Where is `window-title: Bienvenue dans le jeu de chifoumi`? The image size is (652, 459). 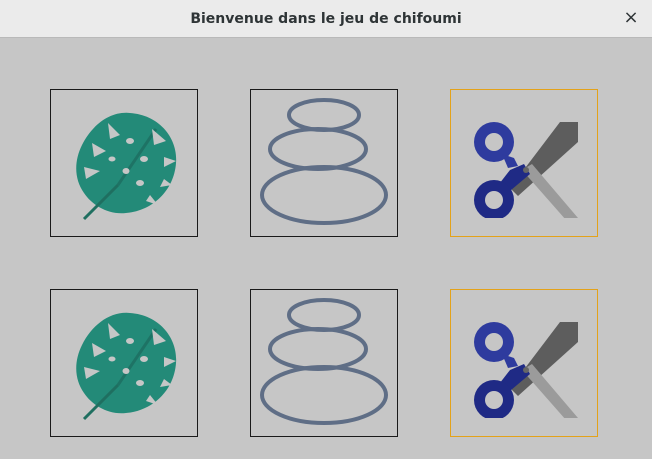 window-title: Bienvenue dans le jeu de chifoumi is located at coordinates (326, 19).